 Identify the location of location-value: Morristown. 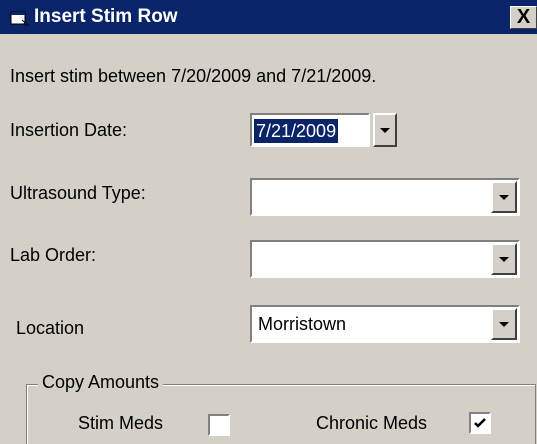
(302, 324).